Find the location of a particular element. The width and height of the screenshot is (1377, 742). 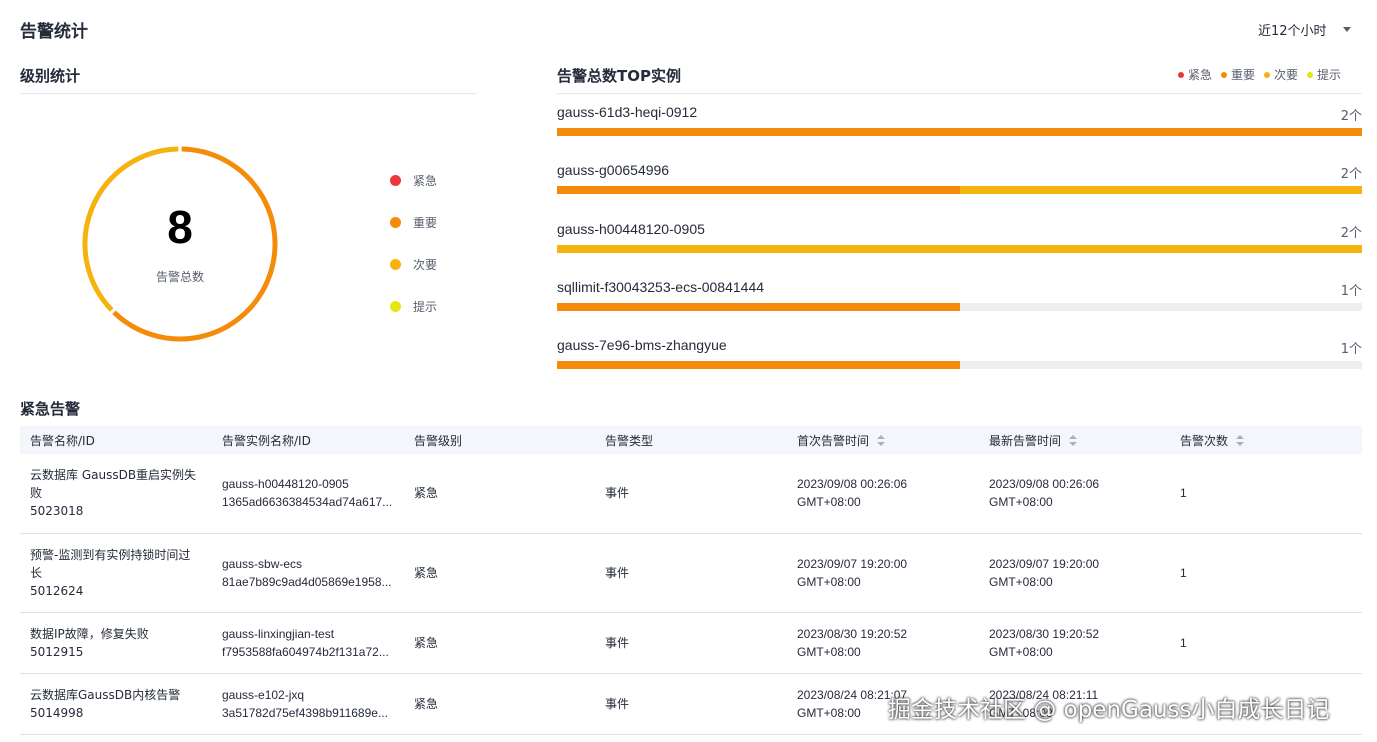

top-legend-info: 提示 is located at coordinates (1324, 74).